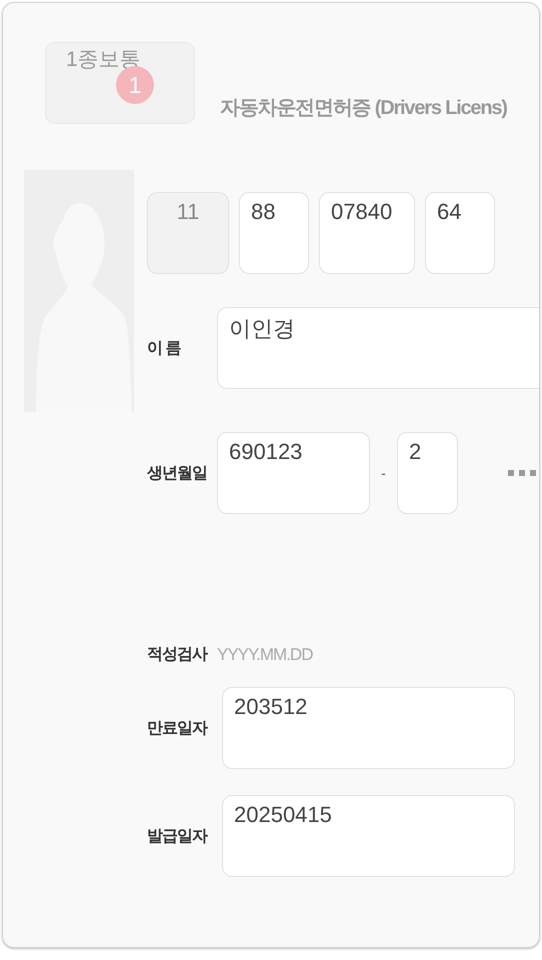  I want to click on field-label: 만료일자, so click(177, 728).